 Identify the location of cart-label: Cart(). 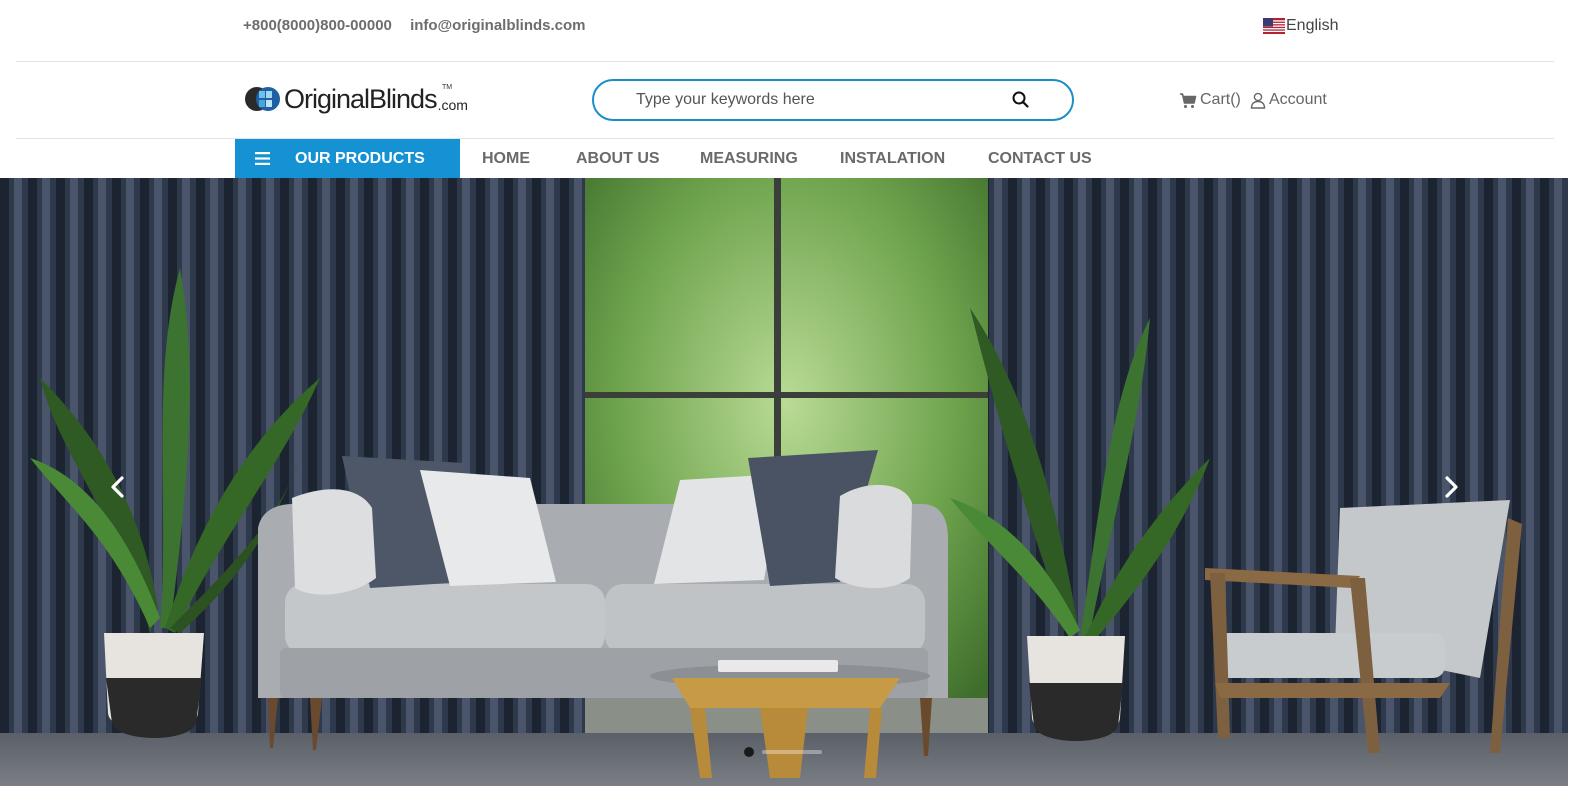
(1220, 99).